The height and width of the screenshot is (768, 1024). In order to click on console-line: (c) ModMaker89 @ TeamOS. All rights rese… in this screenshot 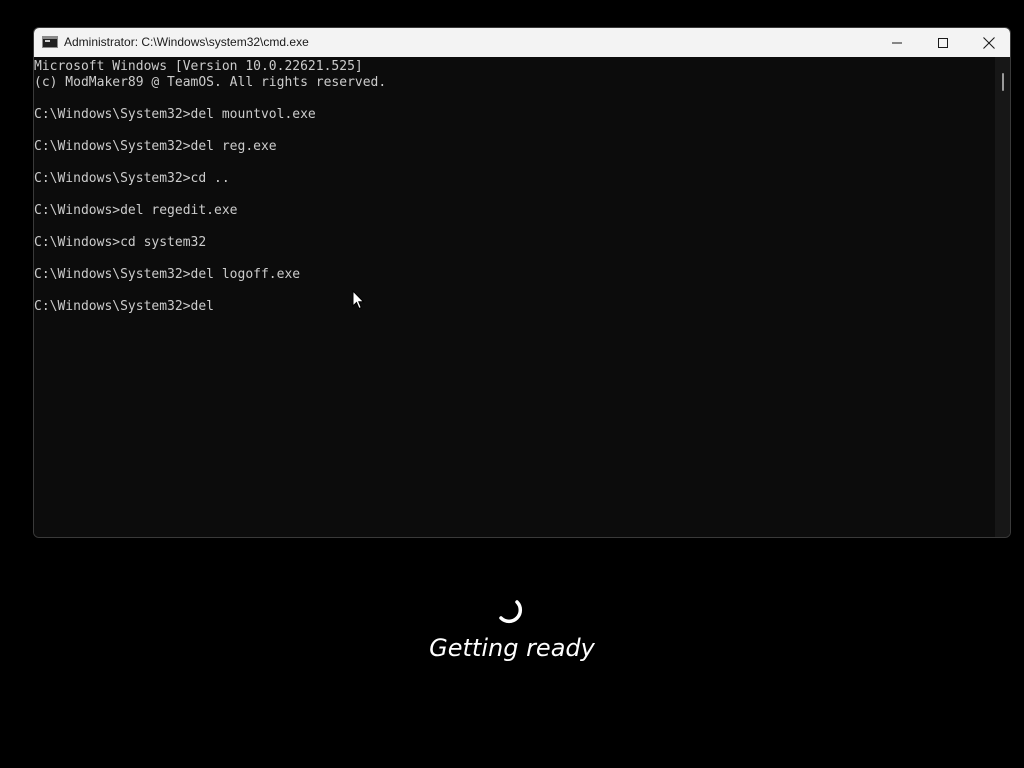, I will do `click(210, 82)`.